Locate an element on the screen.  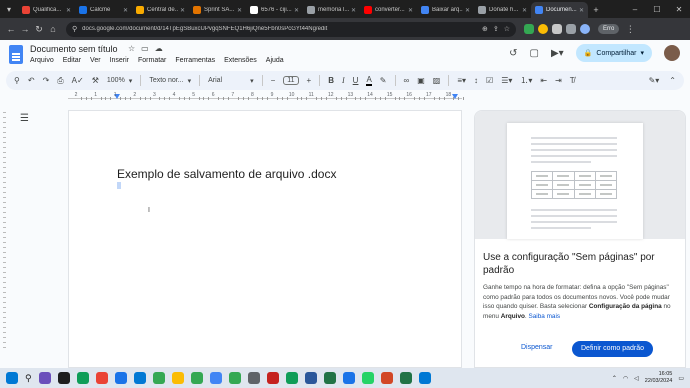
chevron-down-icon: ▾ is located at coordinates (642, 53).